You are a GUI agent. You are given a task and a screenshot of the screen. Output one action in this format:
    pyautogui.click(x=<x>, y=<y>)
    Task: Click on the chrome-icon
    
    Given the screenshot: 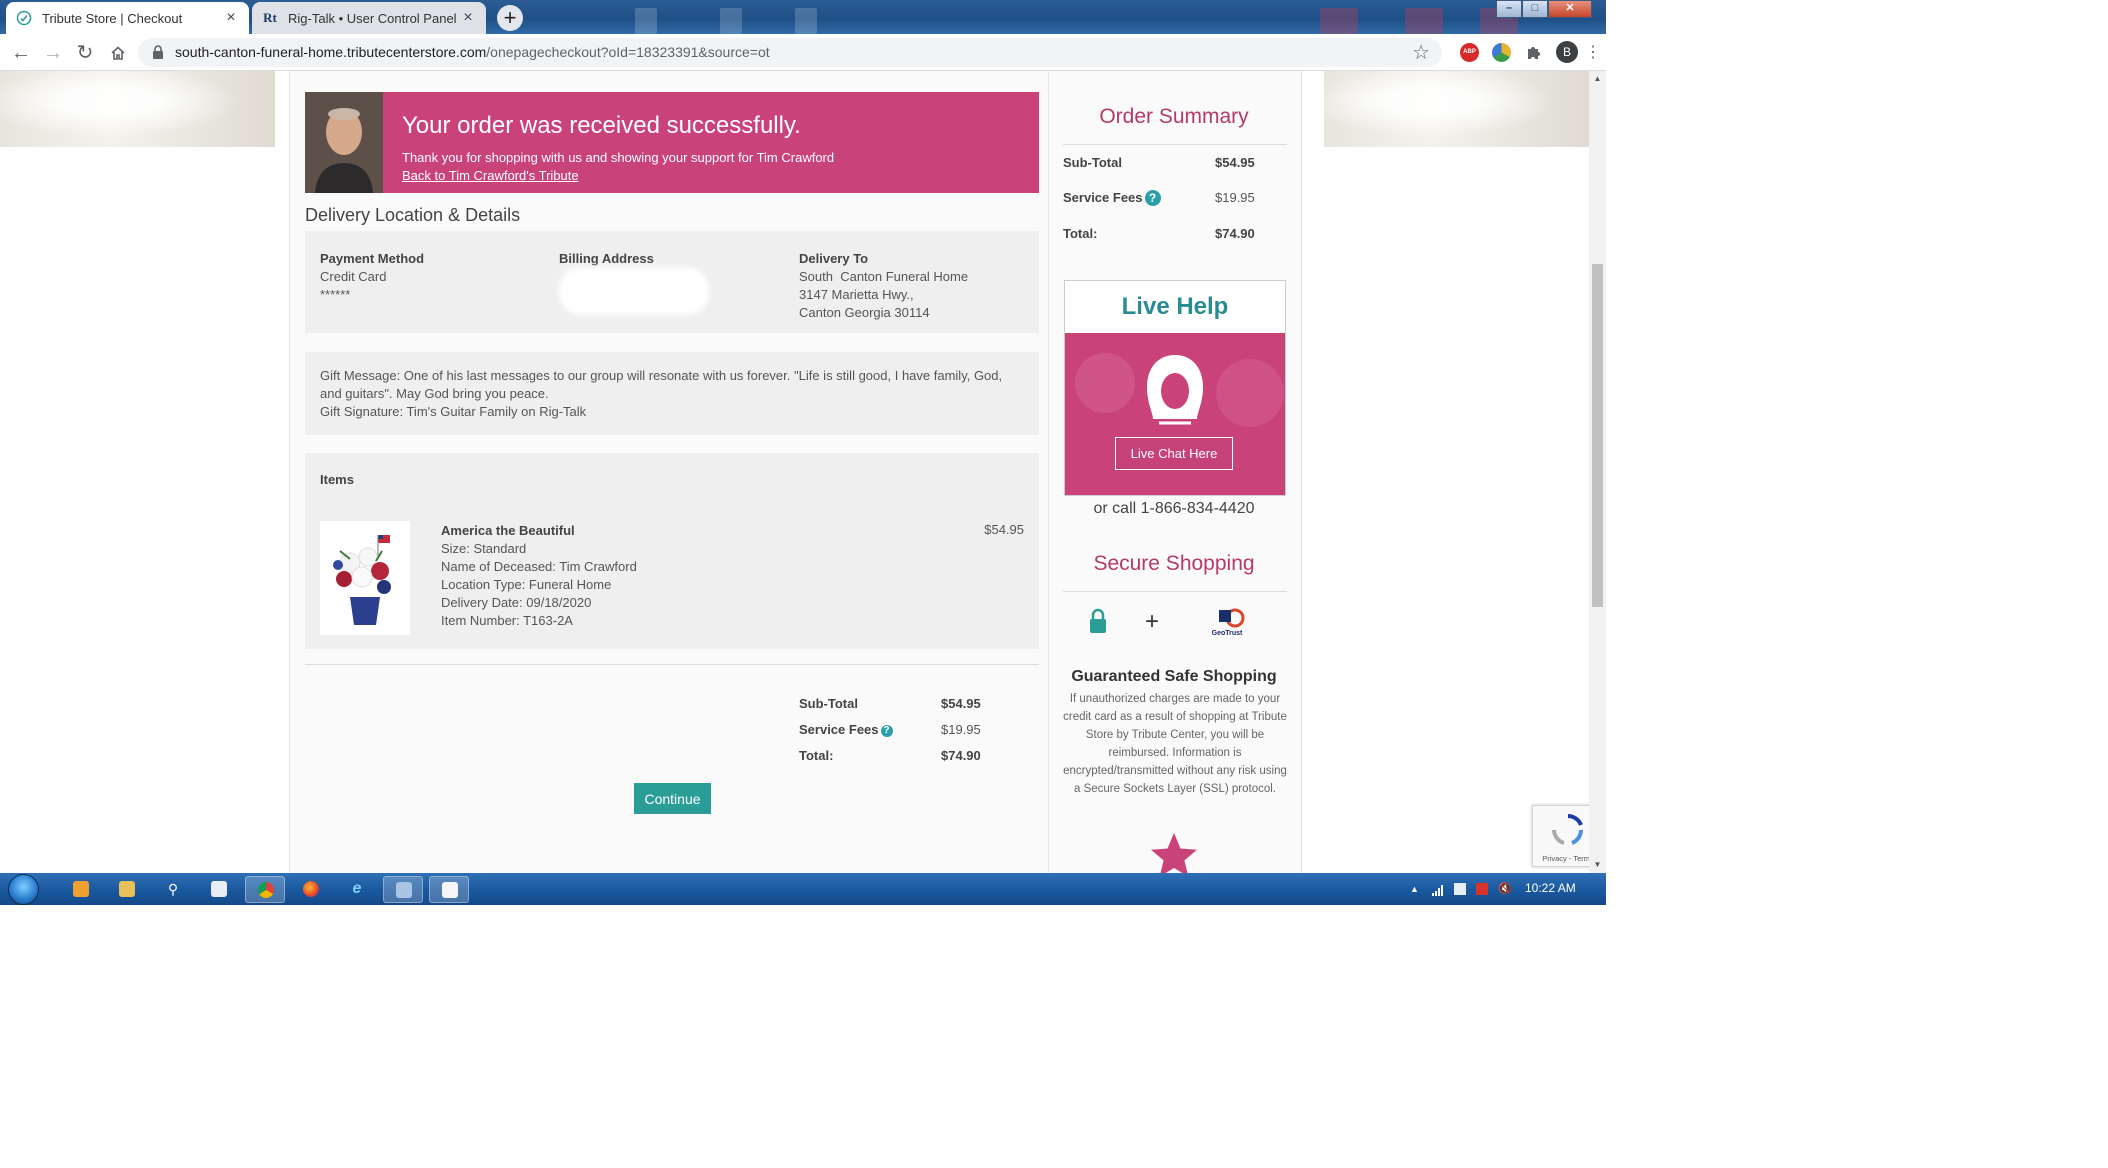 What is the action you would take?
    pyautogui.click(x=266, y=890)
    